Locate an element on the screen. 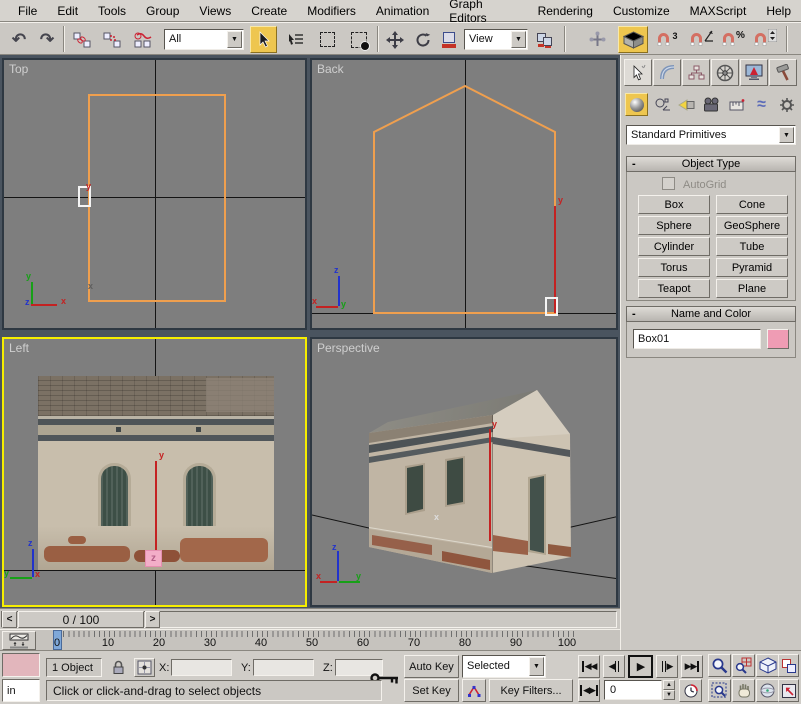 The height and width of the screenshot is (704, 801). reference-coordinate-system-dropdown: View ▼ is located at coordinates (496, 39).